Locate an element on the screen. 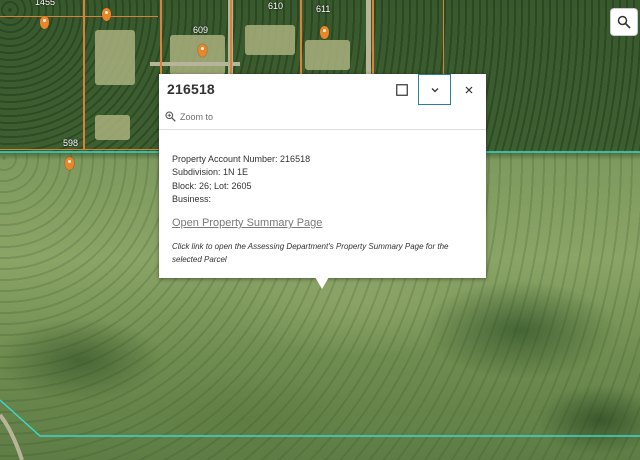  zoom-to-button: Zoom to is located at coordinates (189, 116).